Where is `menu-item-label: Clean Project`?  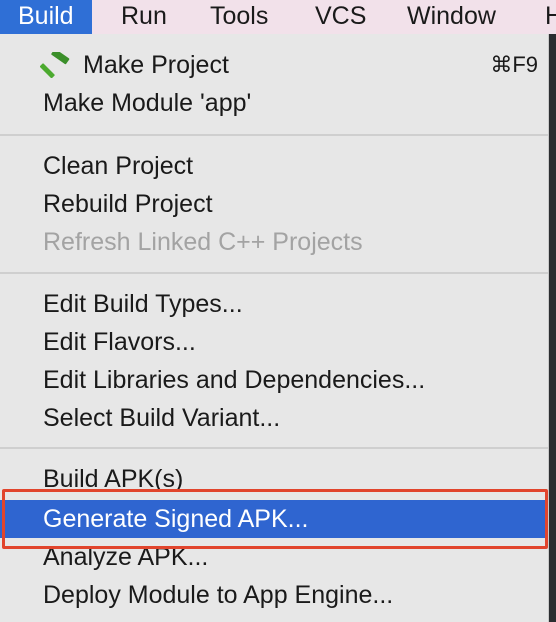 menu-item-label: Clean Project is located at coordinates (118, 166).